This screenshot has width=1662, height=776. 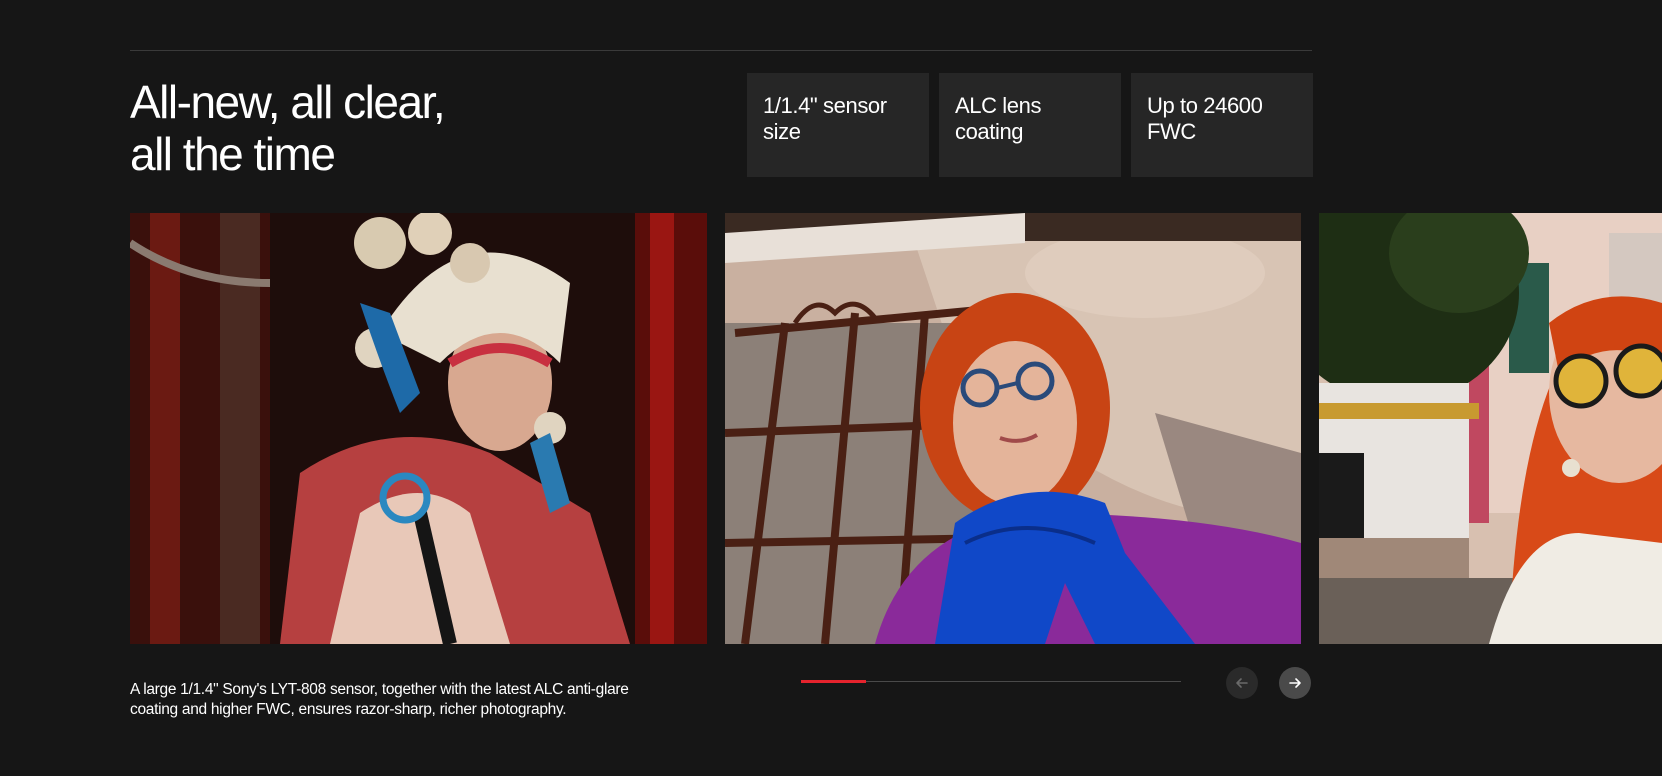 I want to click on section-title: All-new, all clear, all the time, so click(x=288, y=128).